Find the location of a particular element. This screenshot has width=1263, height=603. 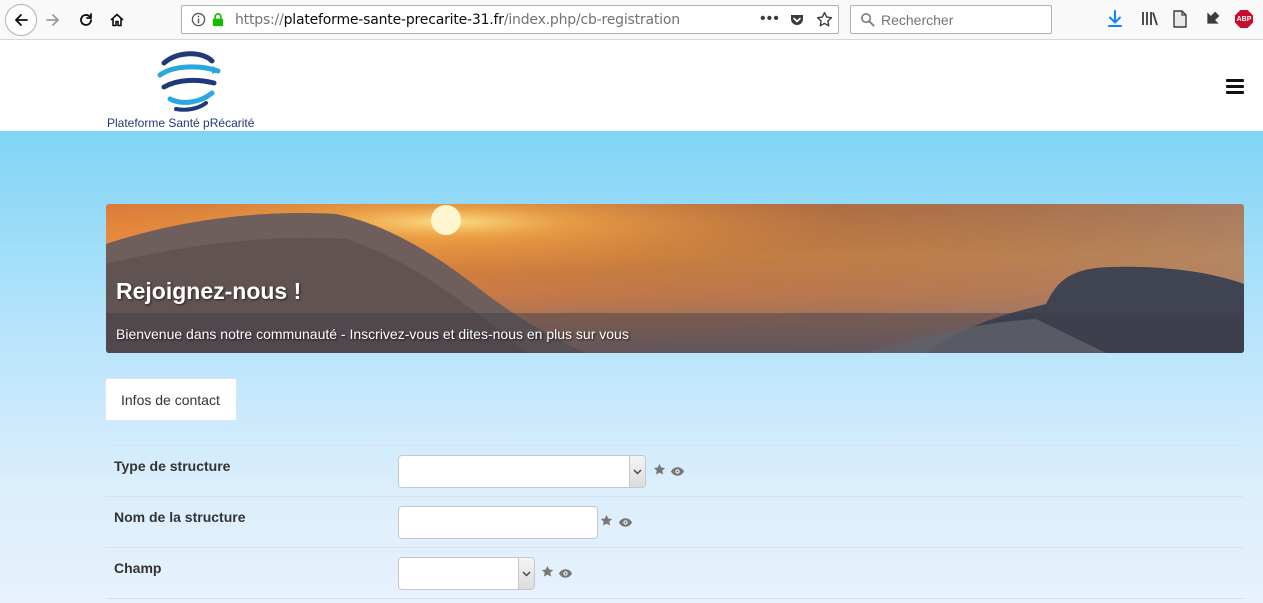

site-logo: Plateforme Santé pRécarité is located at coordinates (191, 88).